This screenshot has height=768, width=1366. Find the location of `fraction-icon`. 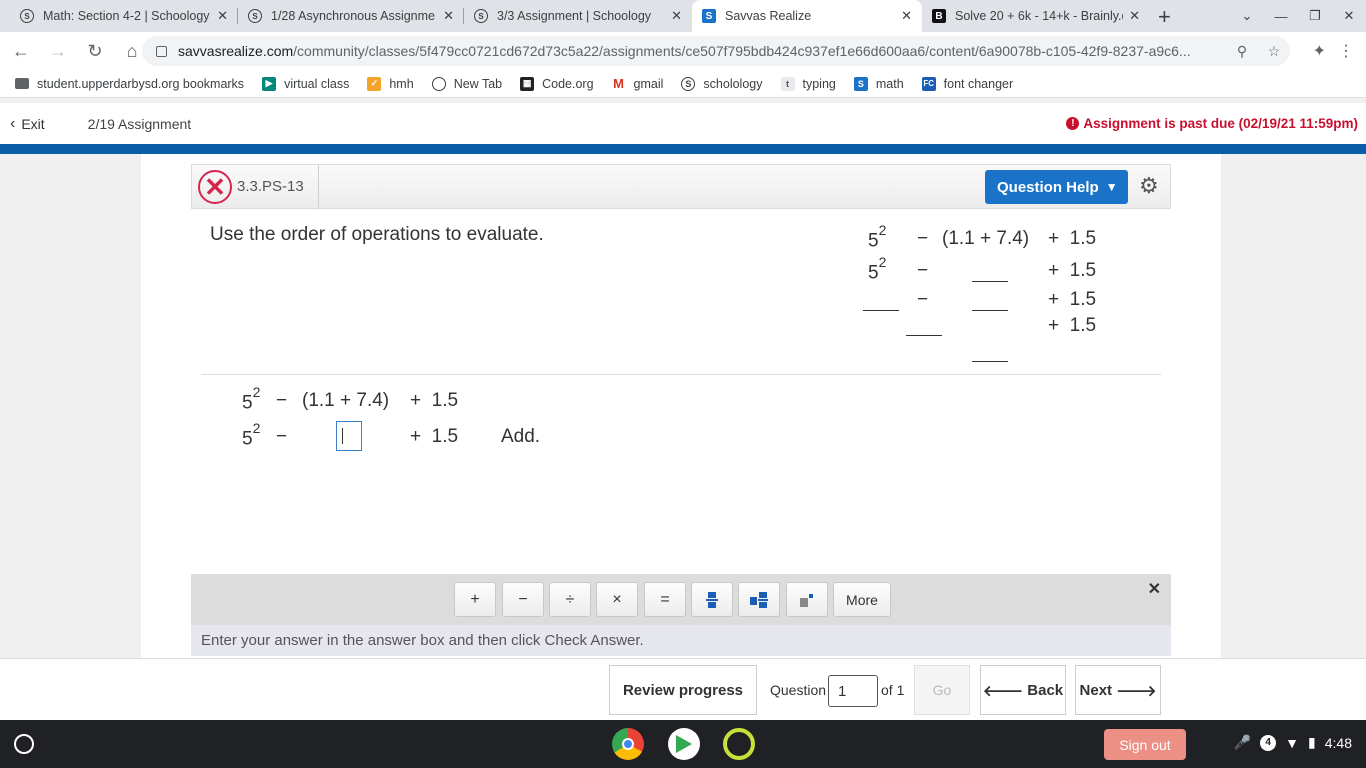

fraction-icon is located at coordinates (712, 599).